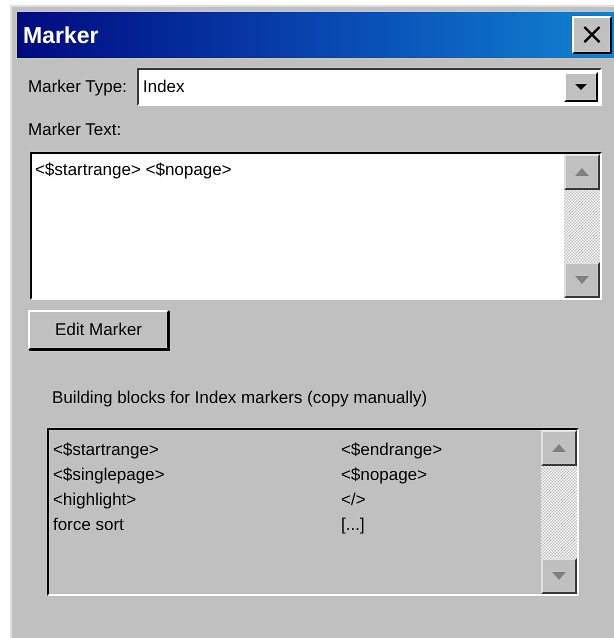  Describe the element at coordinates (197, 500) in the screenshot. I see `list-item: <highlight>` at that location.